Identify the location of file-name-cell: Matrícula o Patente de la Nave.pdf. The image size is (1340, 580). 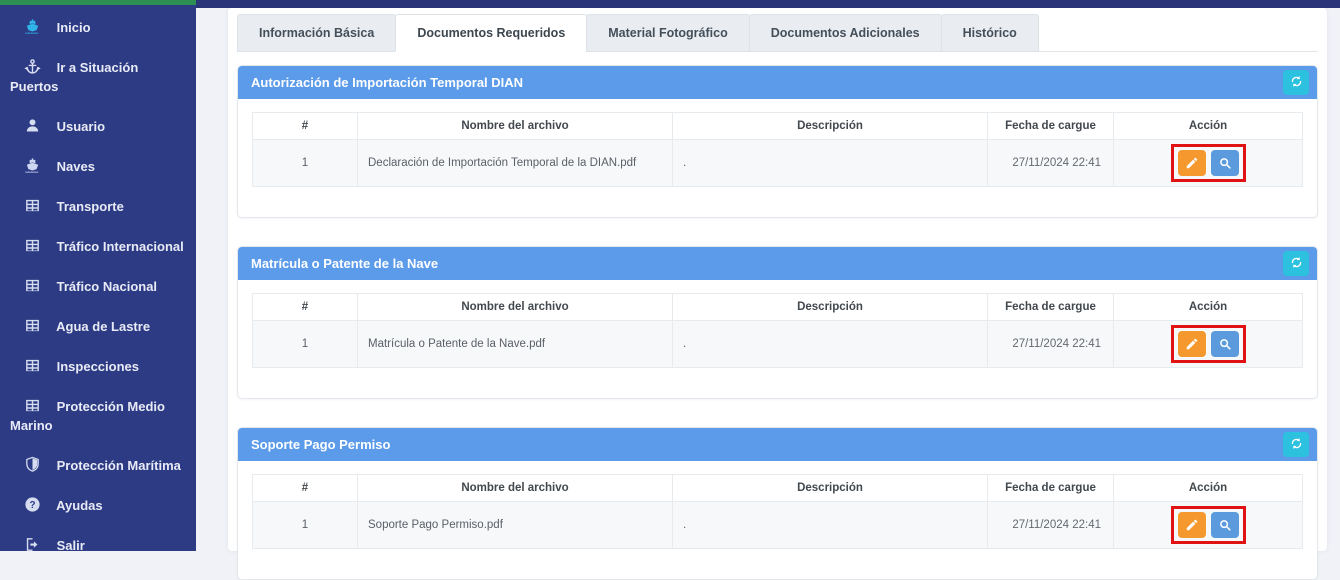
(515, 344).